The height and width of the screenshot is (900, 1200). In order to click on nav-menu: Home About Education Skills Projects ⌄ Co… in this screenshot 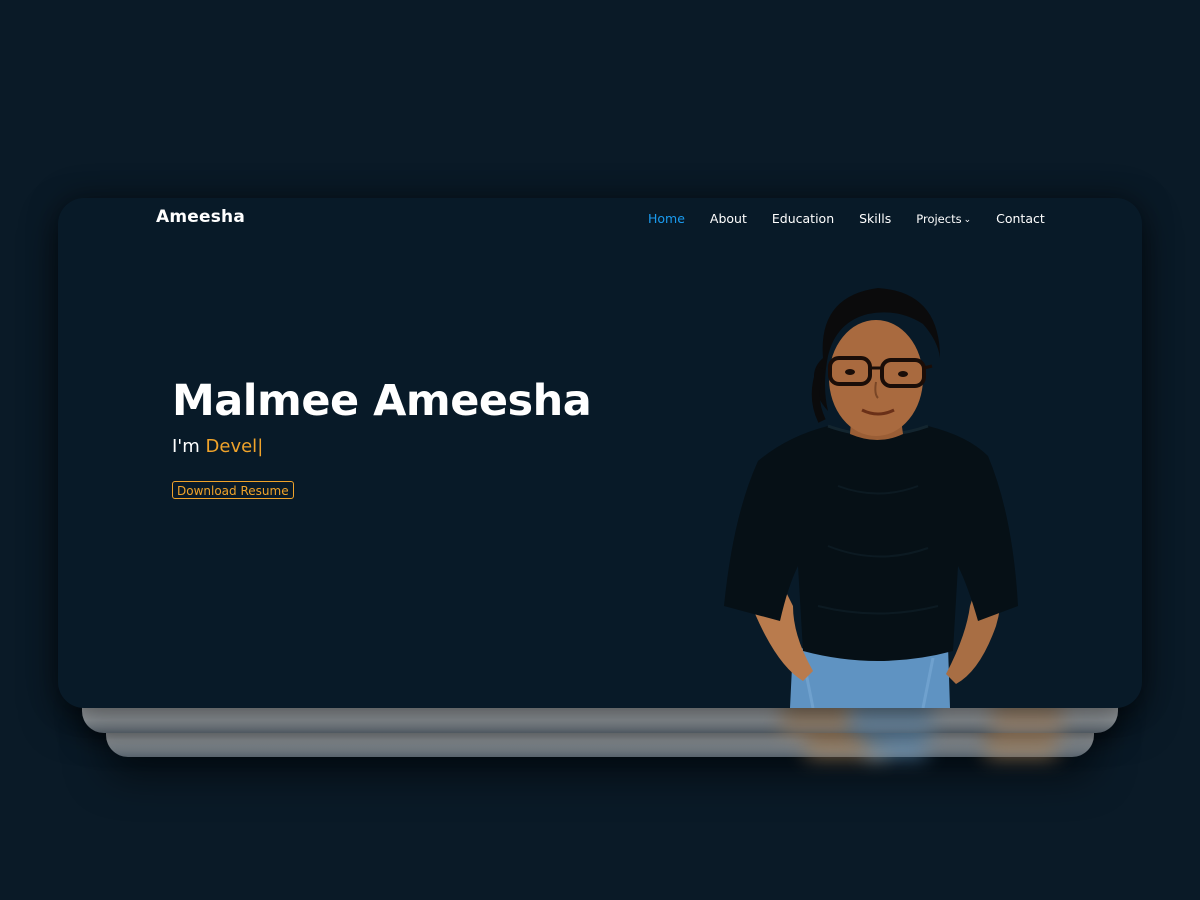, I will do `click(846, 218)`.